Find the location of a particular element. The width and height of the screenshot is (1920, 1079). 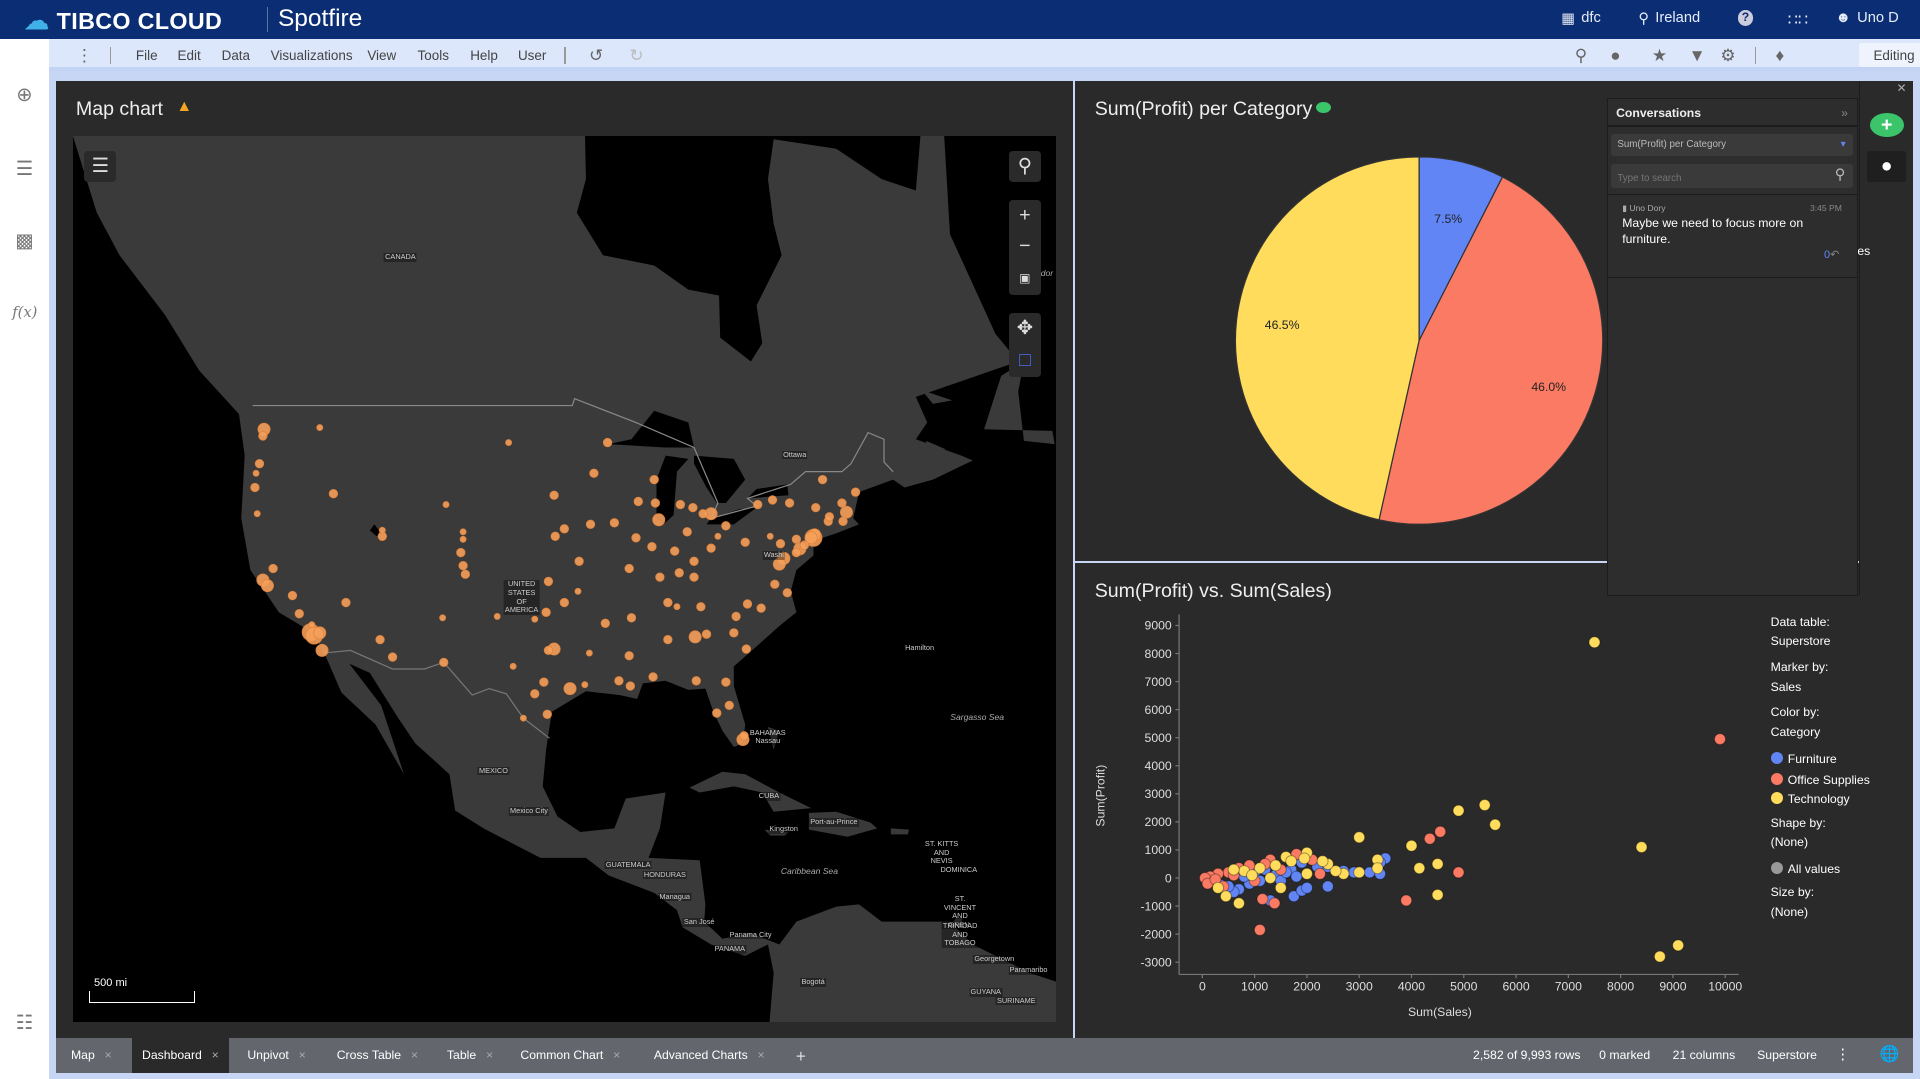

pie-slice-technology is located at coordinates (1327, 338).